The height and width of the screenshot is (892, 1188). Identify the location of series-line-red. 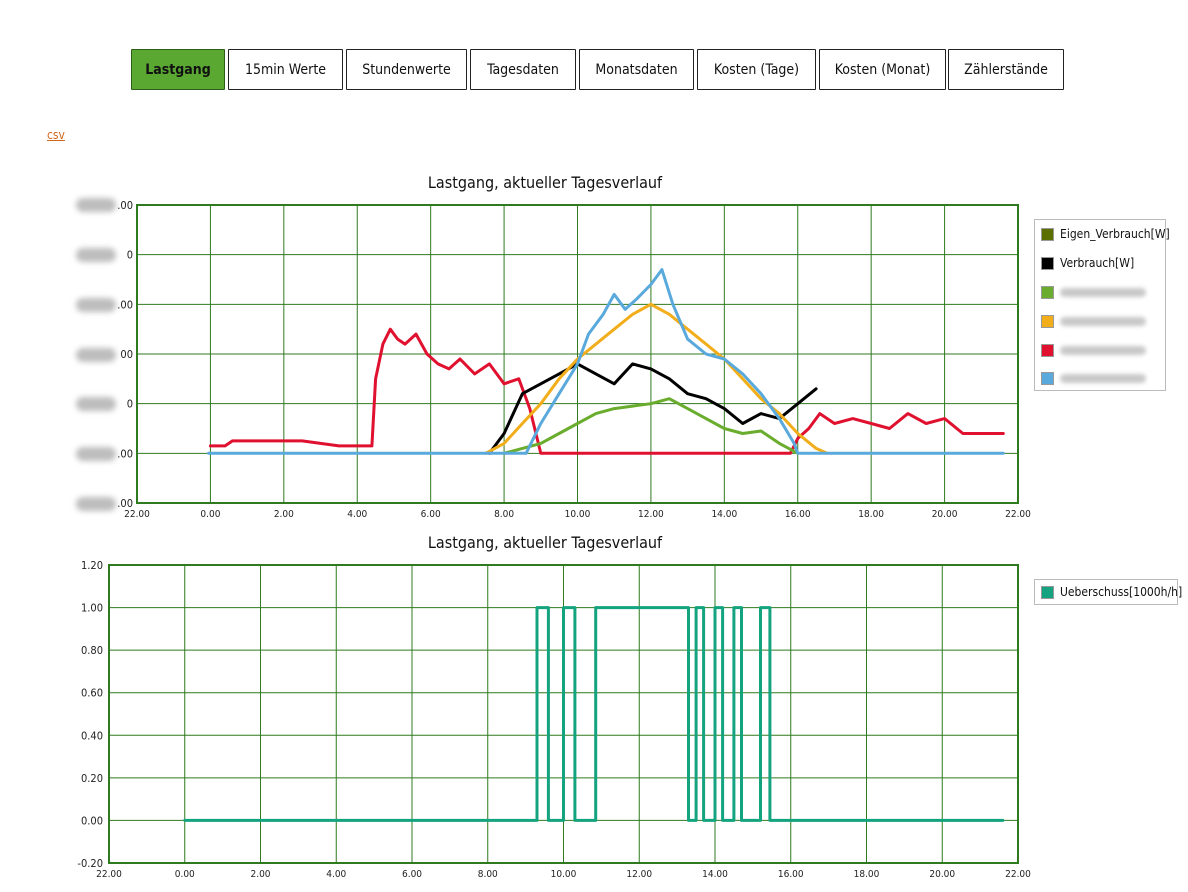
(606, 391).